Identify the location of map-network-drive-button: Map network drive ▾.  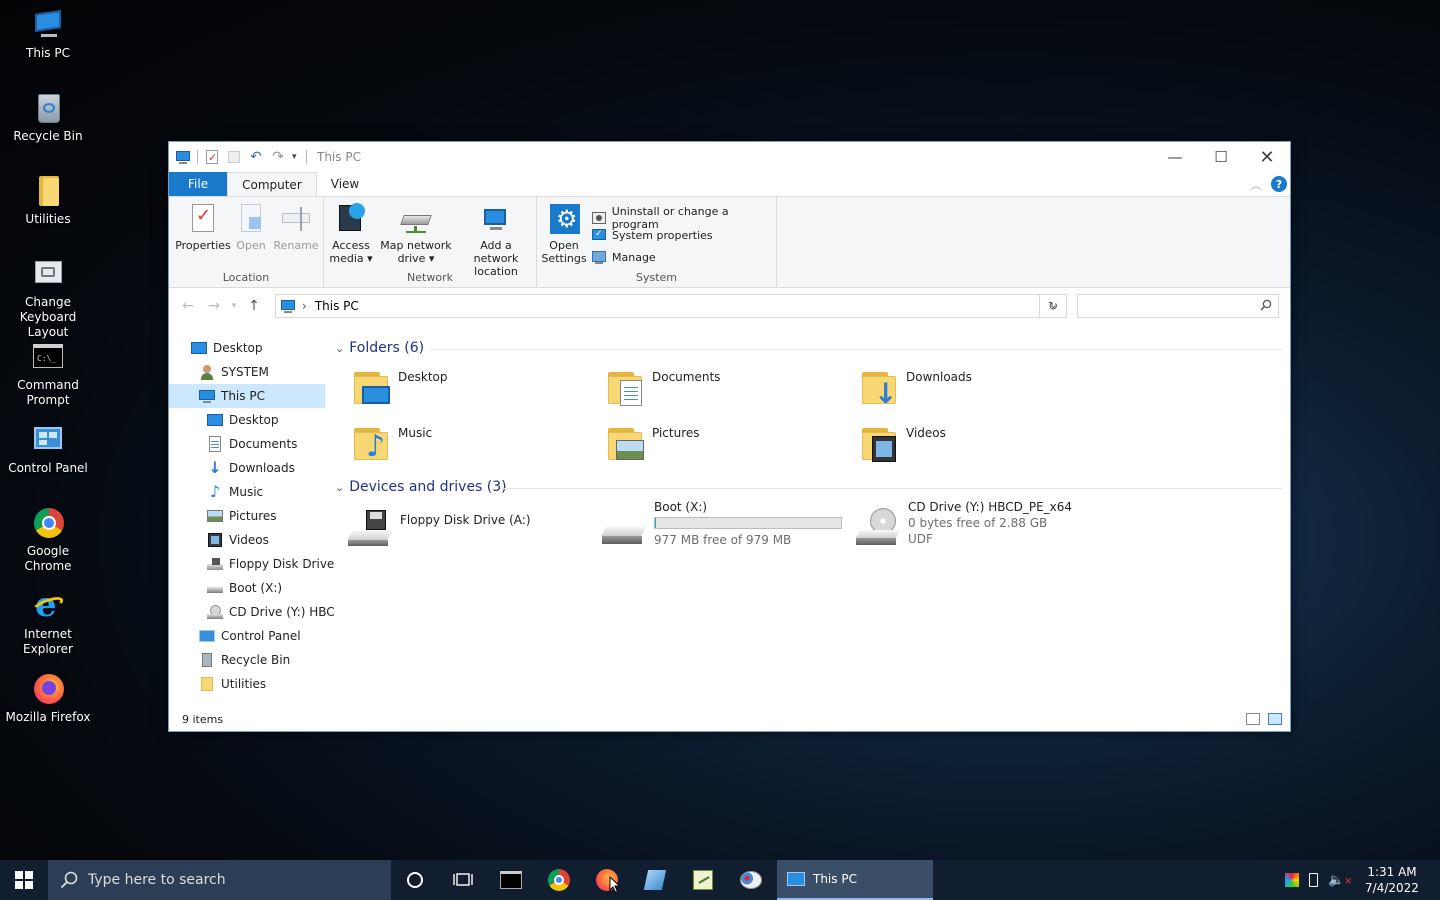
(416, 234).